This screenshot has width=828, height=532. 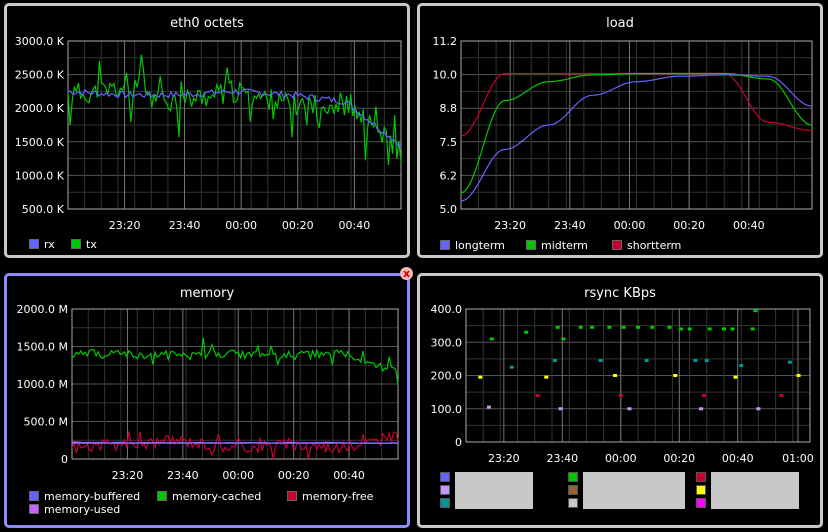 What do you see at coordinates (480, 245) in the screenshot?
I see `legend-label: longterm` at bounding box center [480, 245].